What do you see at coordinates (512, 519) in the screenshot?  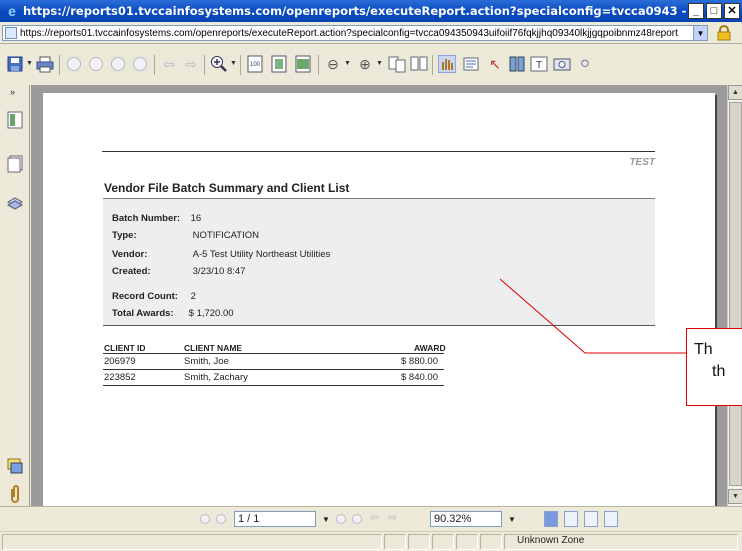 I see `zoom-level-dropdown-icon: ▼` at bounding box center [512, 519].